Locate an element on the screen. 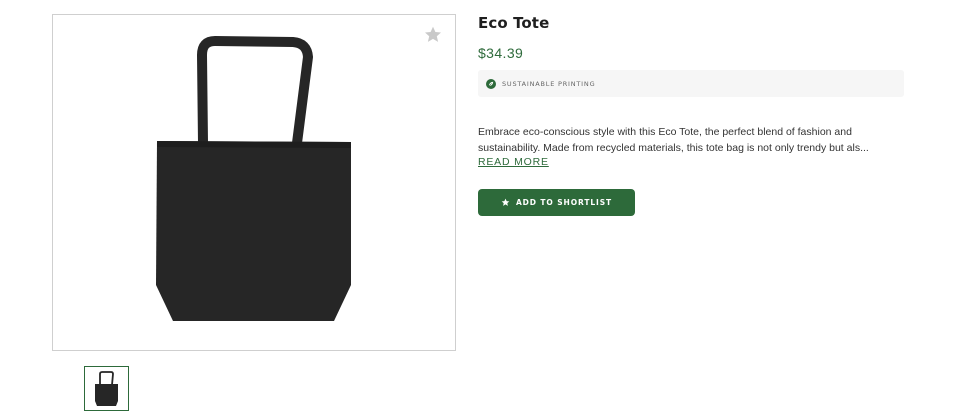  product-price: $34.39 is located at coordinates (501, 53).